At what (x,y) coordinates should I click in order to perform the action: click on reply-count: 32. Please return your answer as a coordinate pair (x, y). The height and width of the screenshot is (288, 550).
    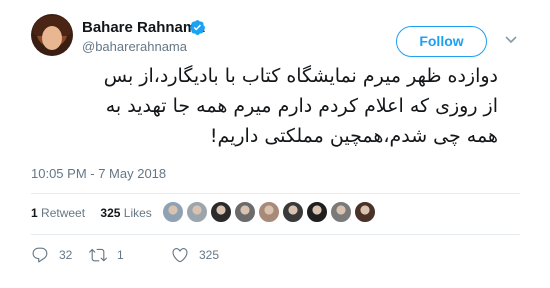
    Looking at the image, I should click on (66, 255).